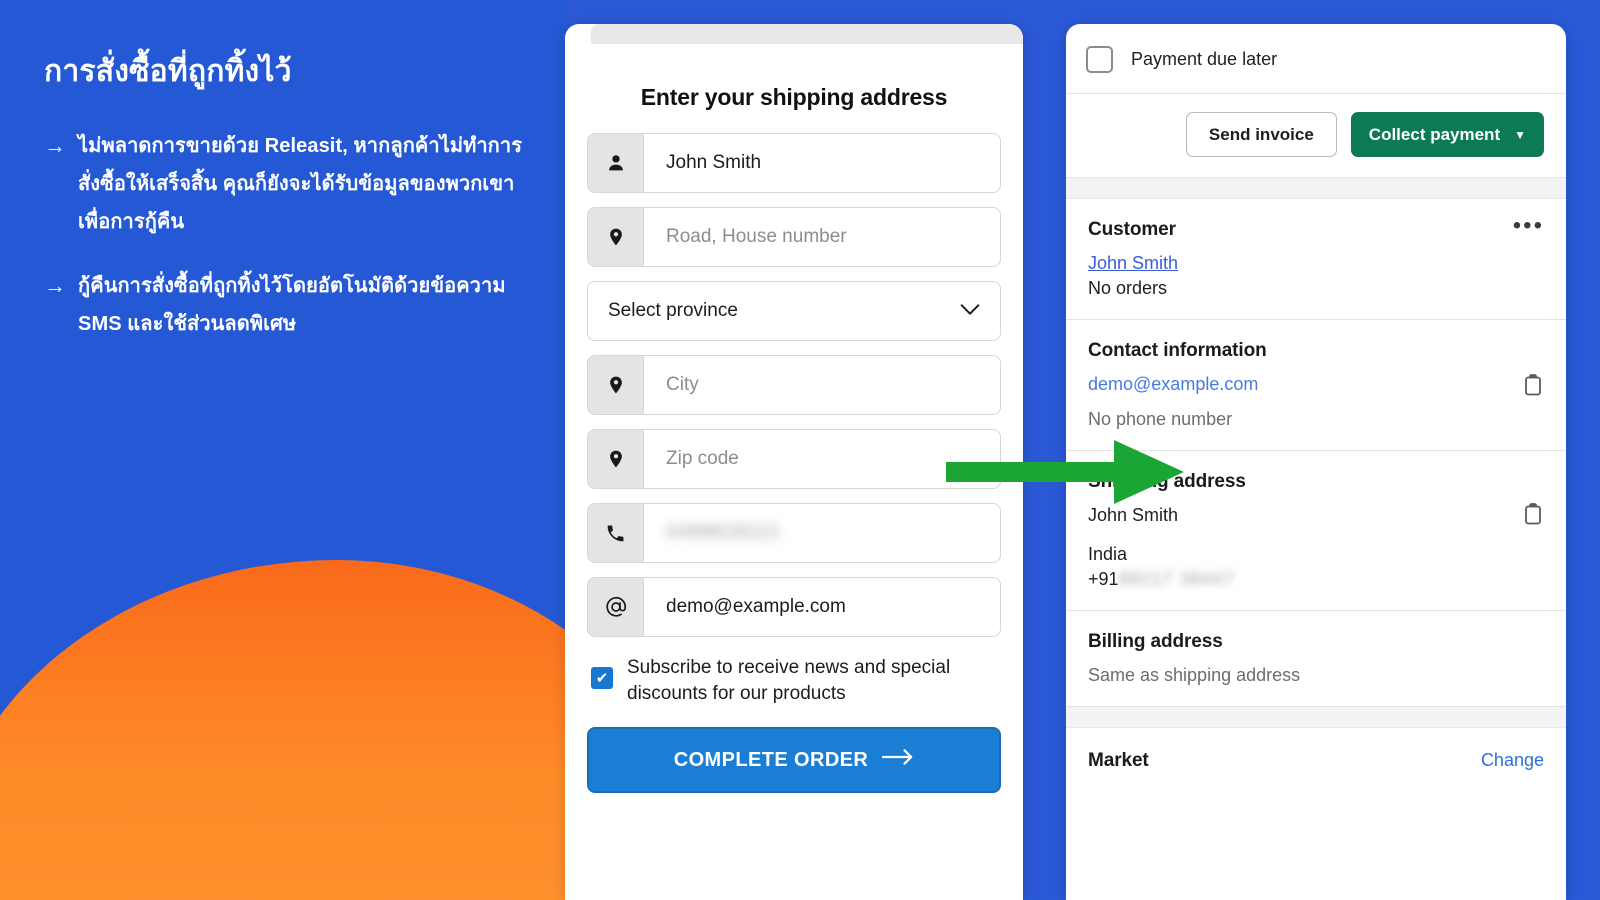 This screenshot has height=900, width=1600. Describe the element at coordinates (673, 310) in the screenshot. I see `province-select-label: Select province` at that location.